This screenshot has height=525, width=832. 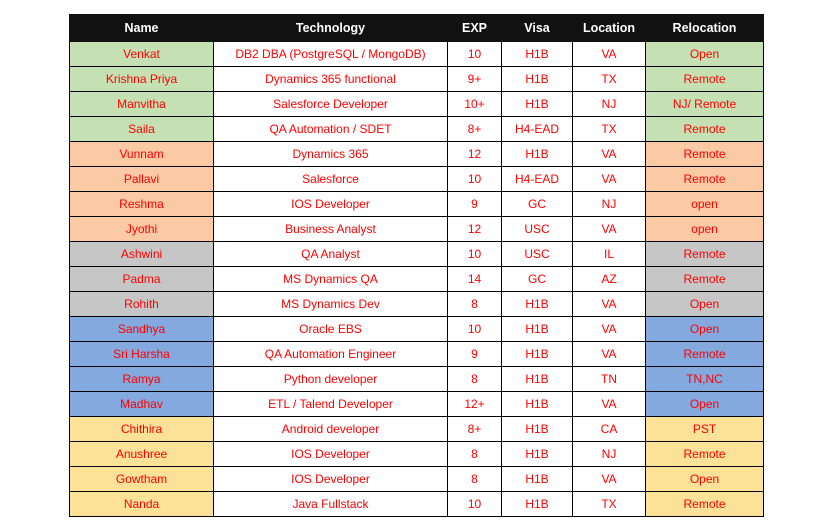 I want to click on cell-exp: 10+, so click(x=474, y=104).